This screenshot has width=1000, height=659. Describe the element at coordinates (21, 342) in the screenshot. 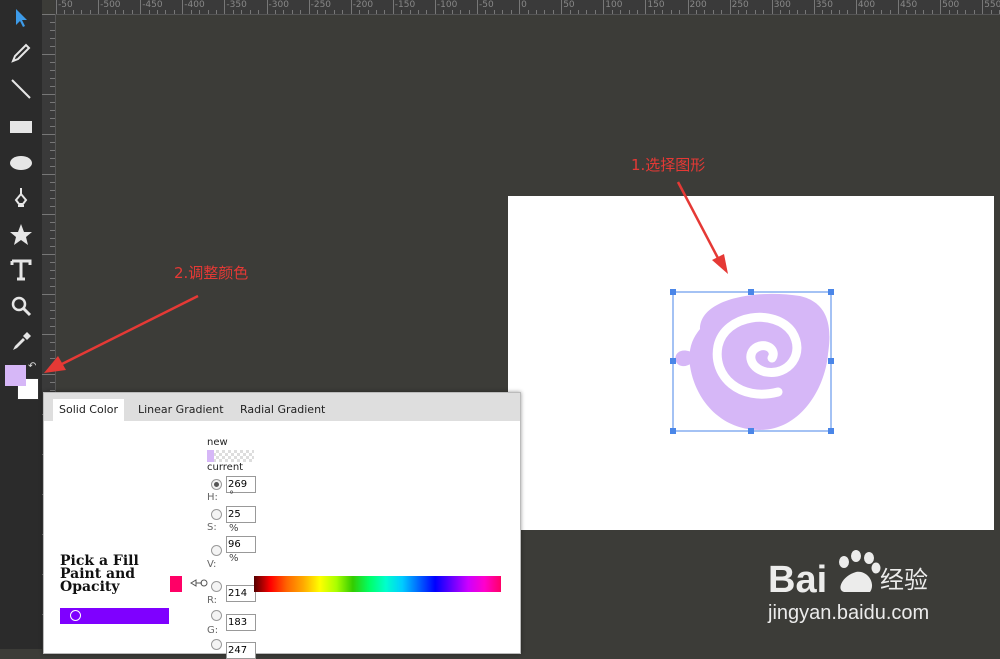

I see `eyedropper-icon` at that location.